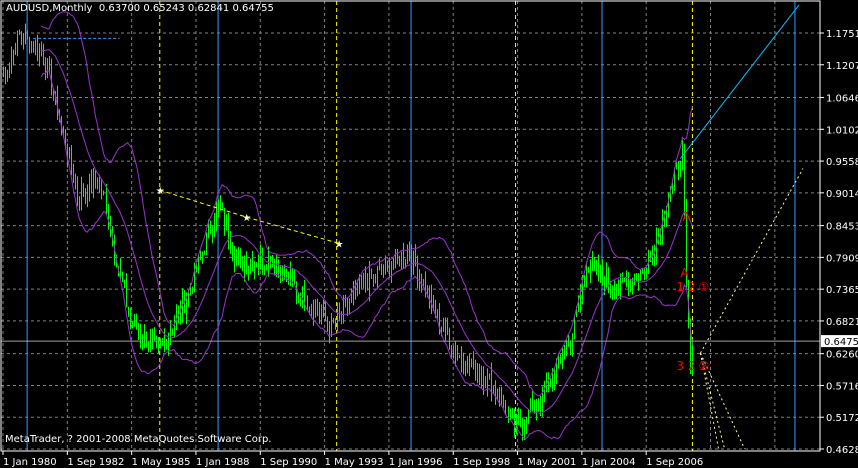 Image resolution: width=858 pixels, height=468 pixels. Describe the element at coordinates (547, 462) in the screenshot. I see `x-tick-label: 1 May 2001` at that location.